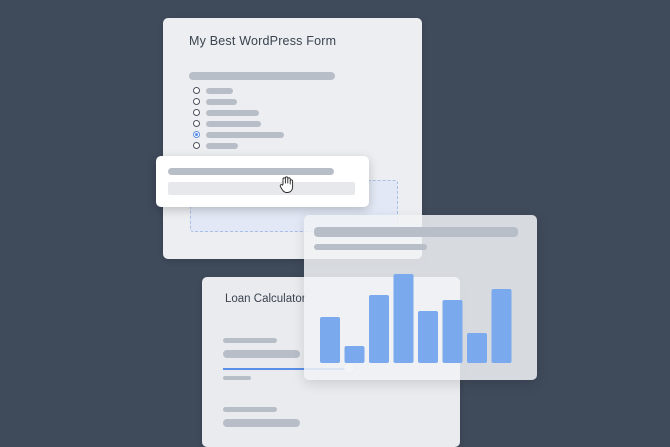 This screenshot has width=670, height=447. I want to click on loan-calculator-title: Loan Calculator, so click(265, 299).